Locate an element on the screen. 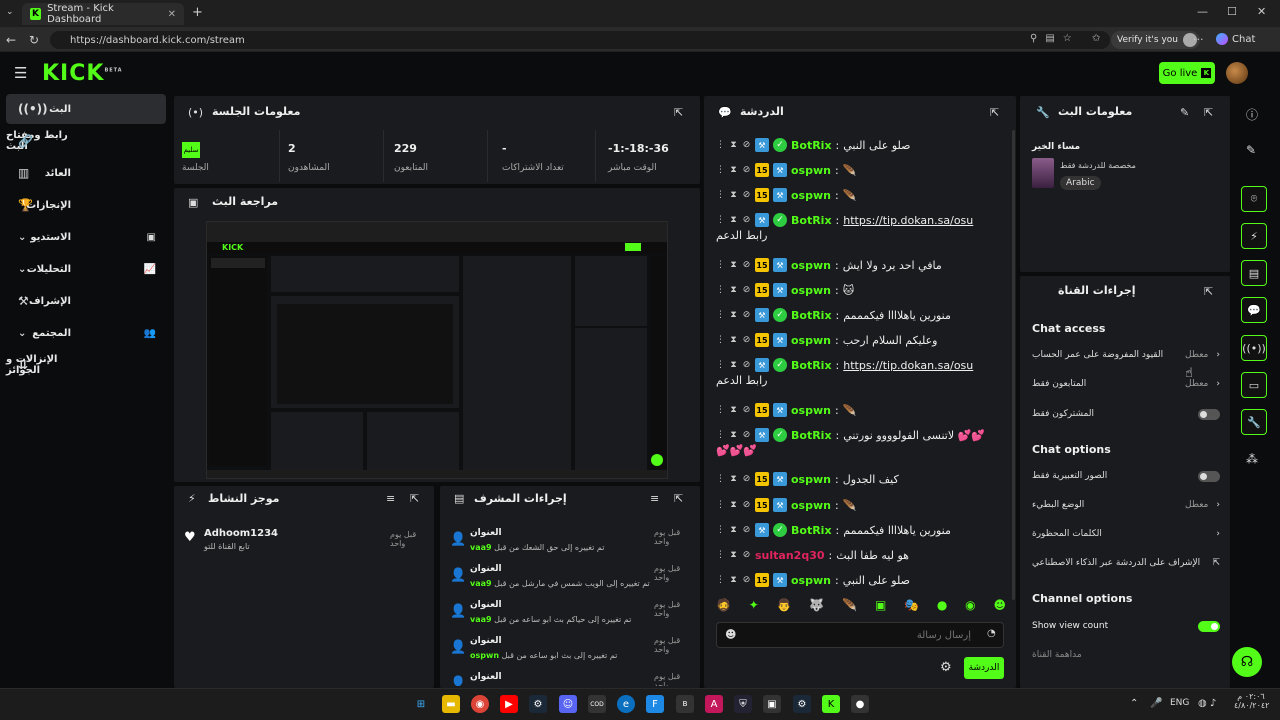 The width and height of the screenshot is (1280, 720). url-field: https://dashboard.kick.com/stream is located at coordinates (580, 40).